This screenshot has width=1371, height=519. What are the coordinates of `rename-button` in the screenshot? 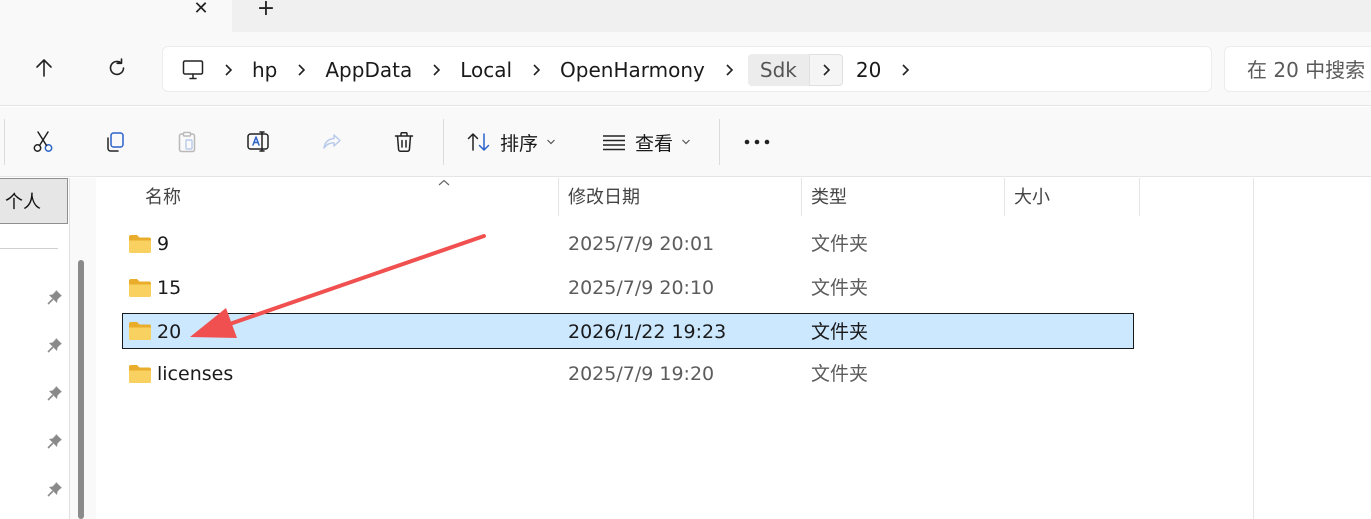 It's located at (259, 142).